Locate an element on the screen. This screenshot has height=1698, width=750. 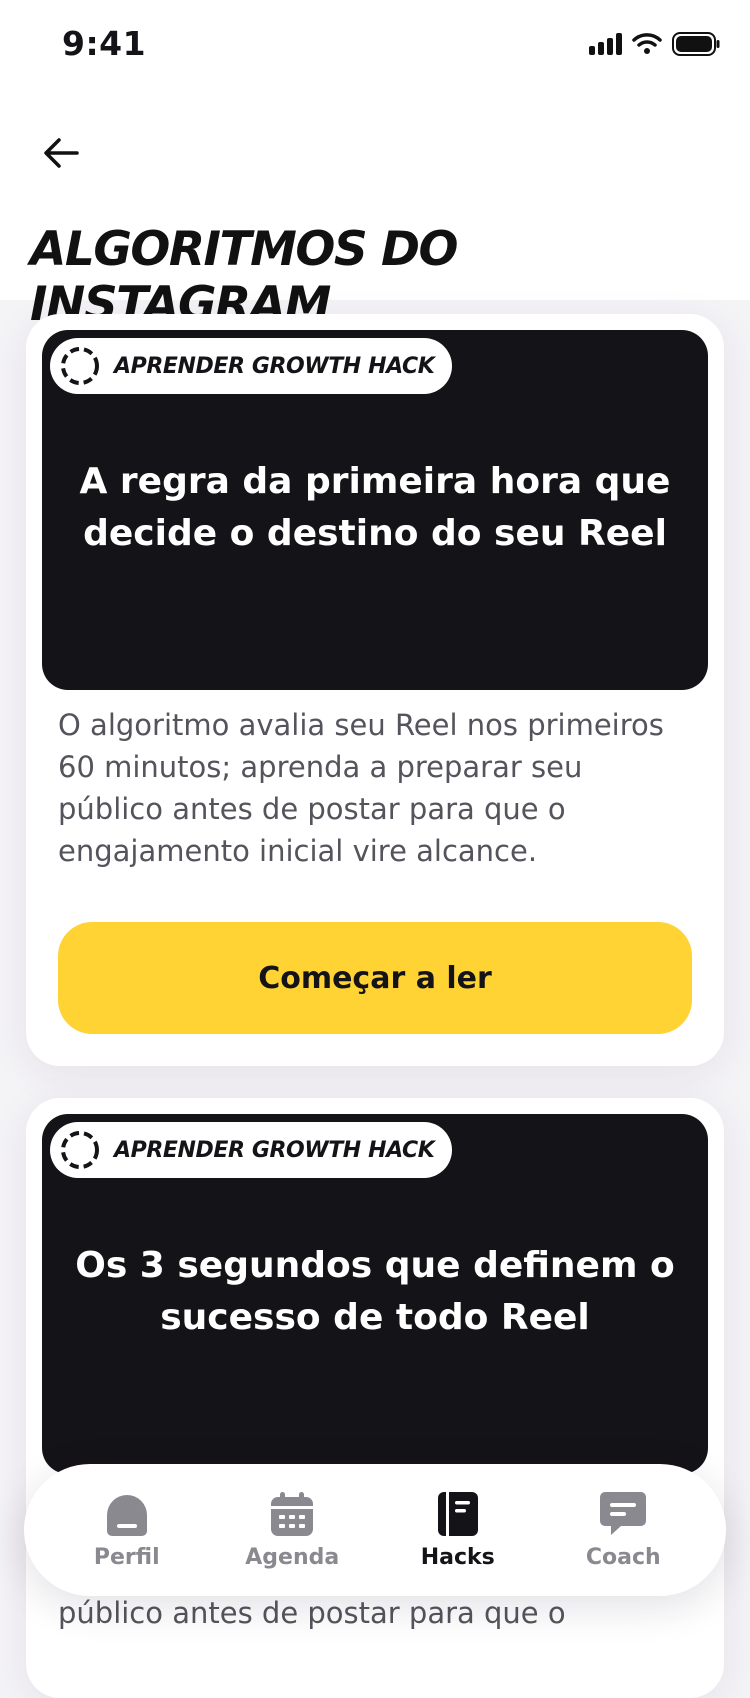
tab-perfil: Perfil is located at coordinates (127, 1530).